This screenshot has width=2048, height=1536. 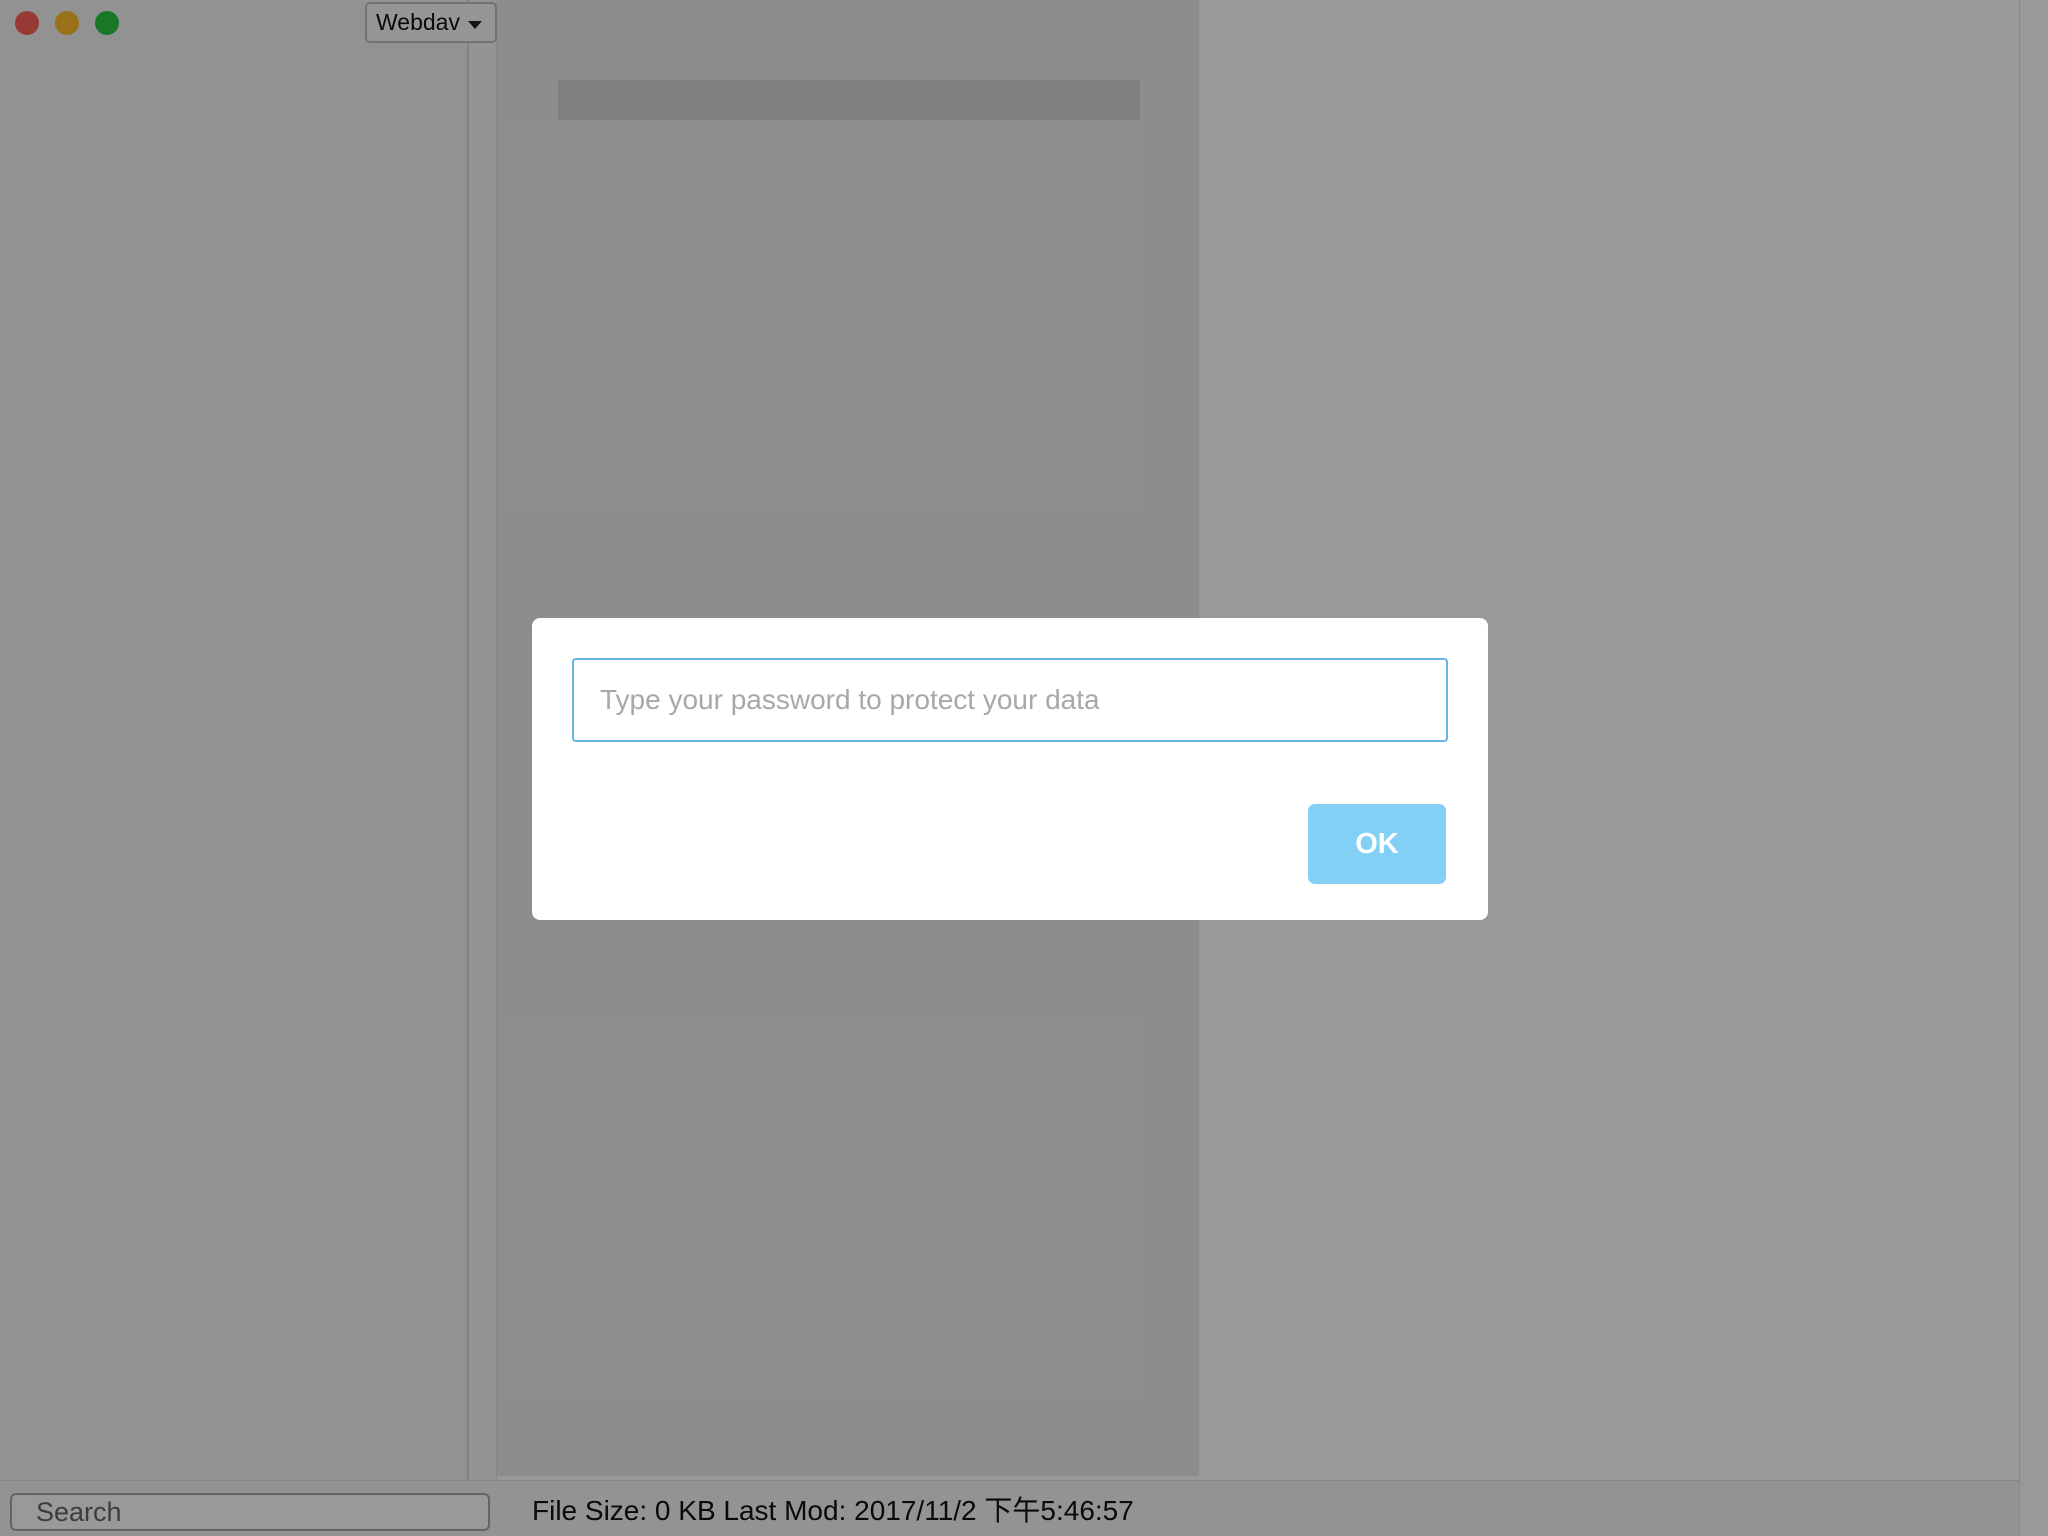 I want to click on password-input, so click(x=1010, y=700).